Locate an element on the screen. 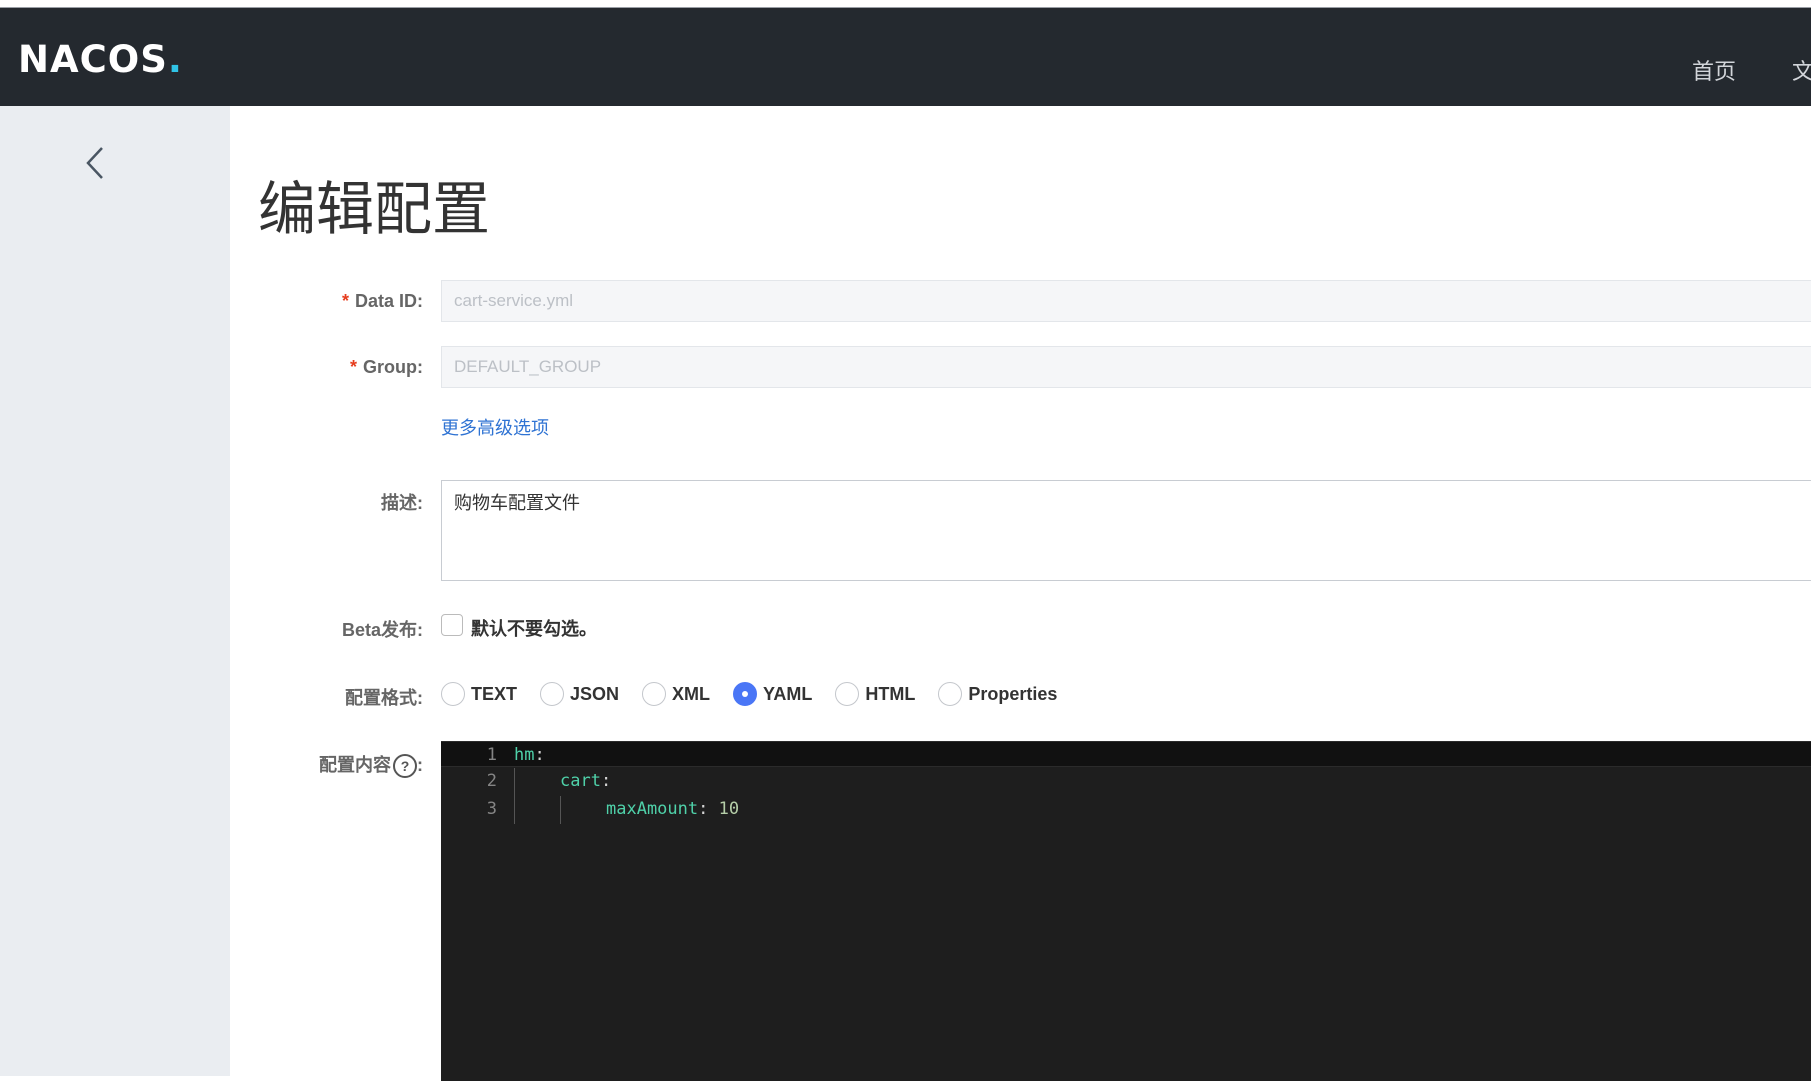  beta-checkbox is located at coordinates (452, 625).